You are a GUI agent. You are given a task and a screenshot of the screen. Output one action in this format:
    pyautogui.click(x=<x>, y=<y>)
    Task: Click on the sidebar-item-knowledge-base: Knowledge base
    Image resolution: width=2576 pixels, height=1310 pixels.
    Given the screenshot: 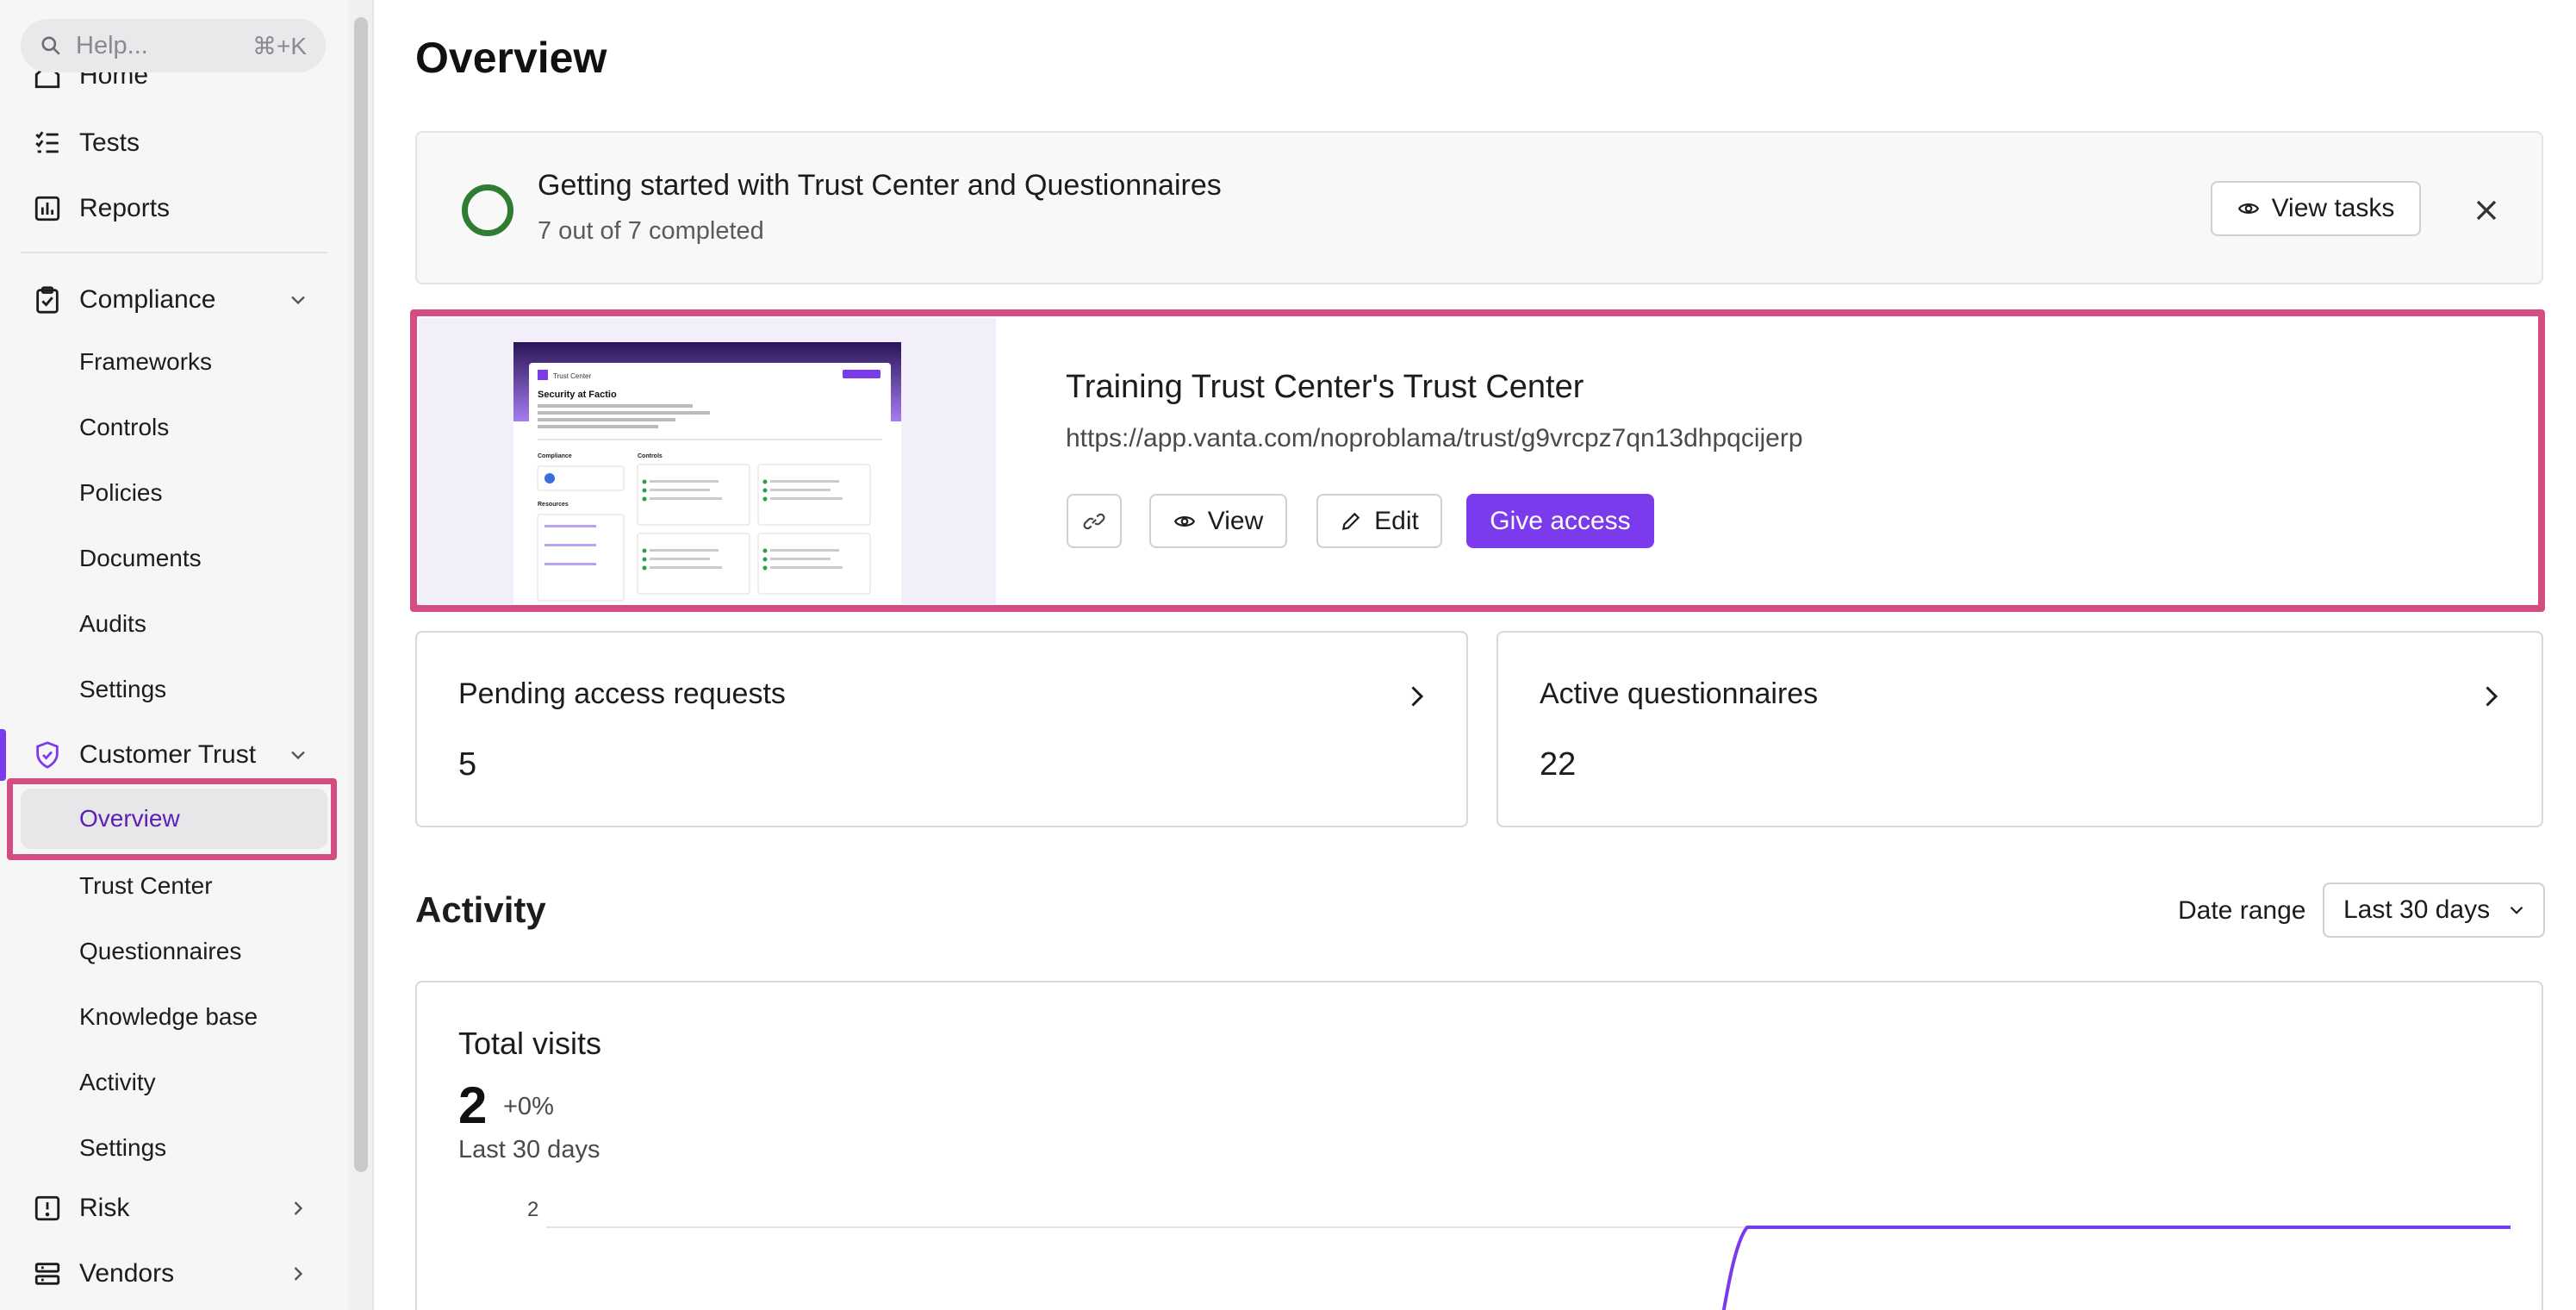 What is the action you would take?
    pyautogui.click(x=174, y=1017)
    